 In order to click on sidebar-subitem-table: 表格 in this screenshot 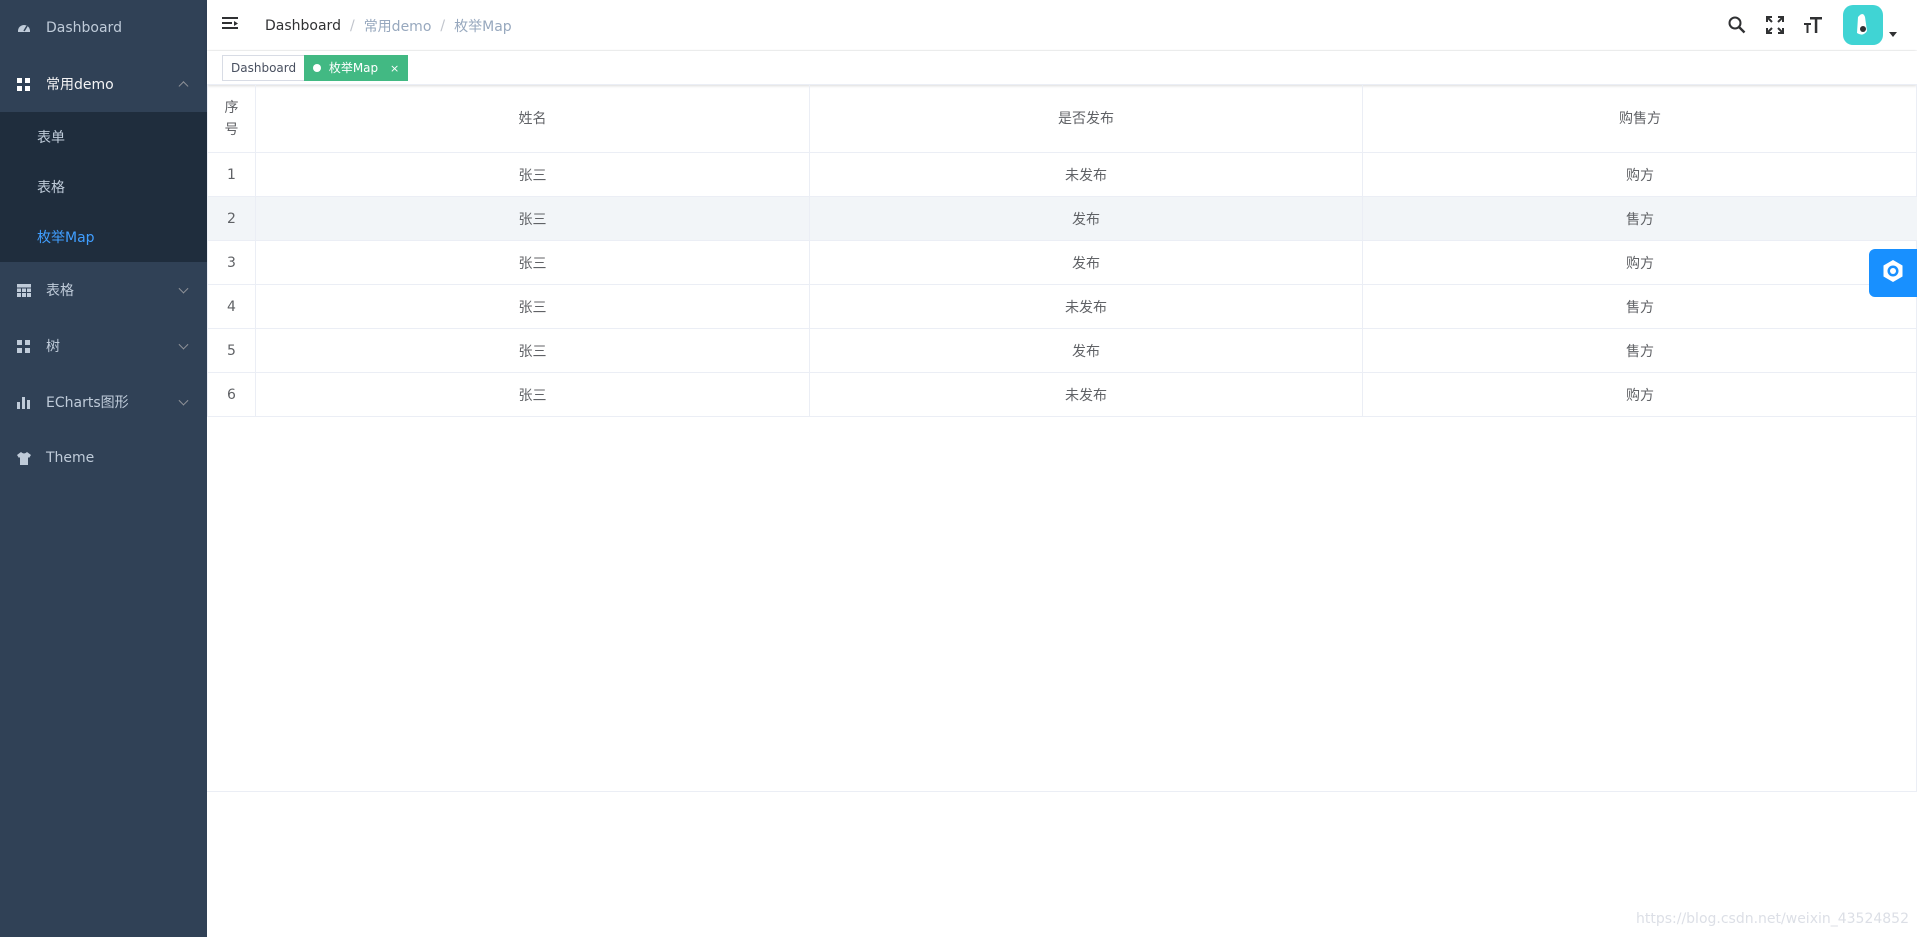, I will do `click(103, 187)`.